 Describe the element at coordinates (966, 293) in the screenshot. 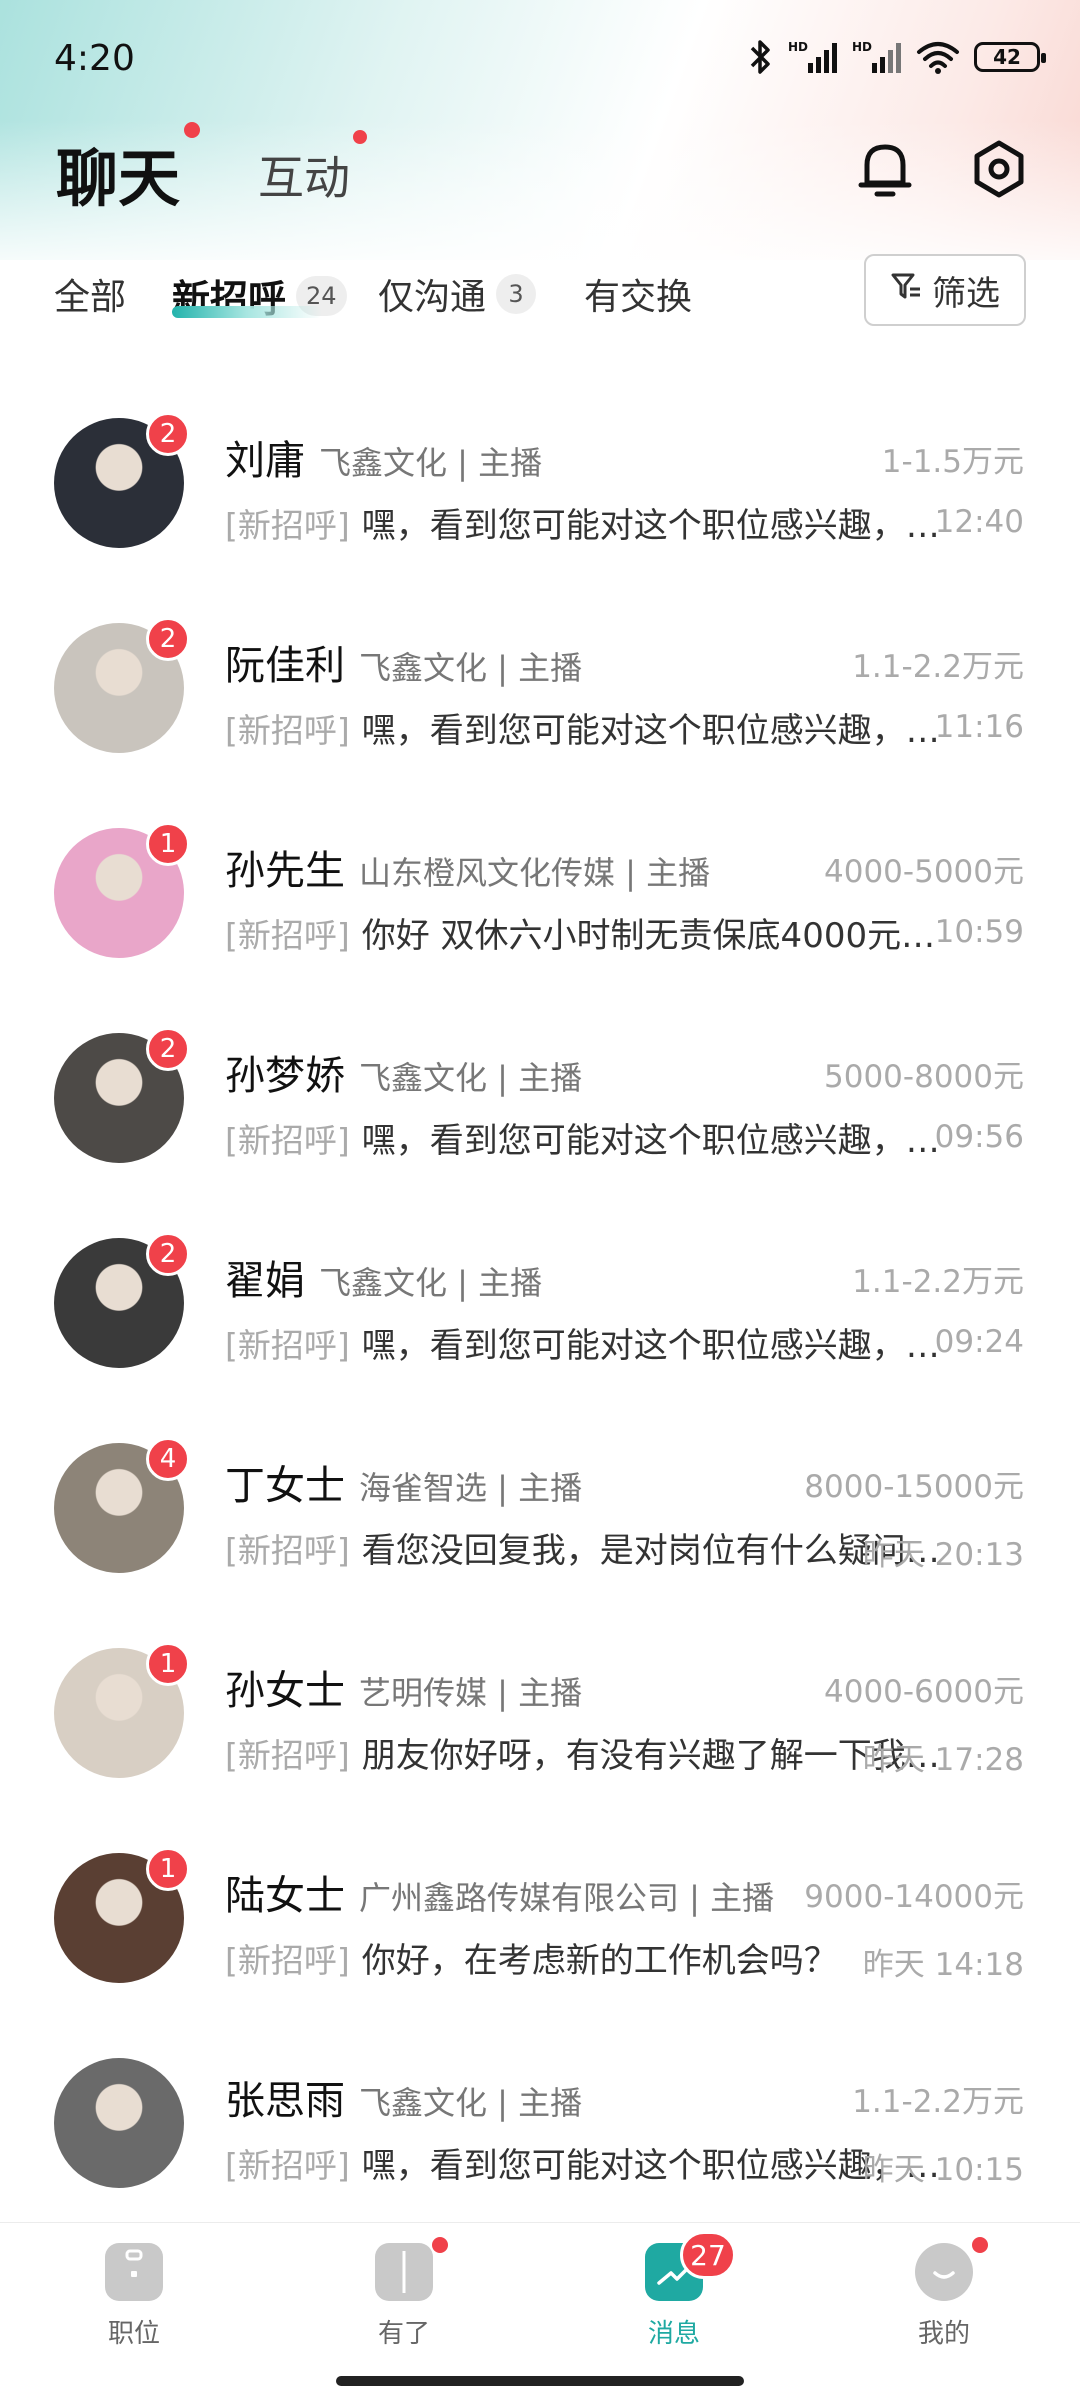

I see `filter-button-label: 筛选` at that location.